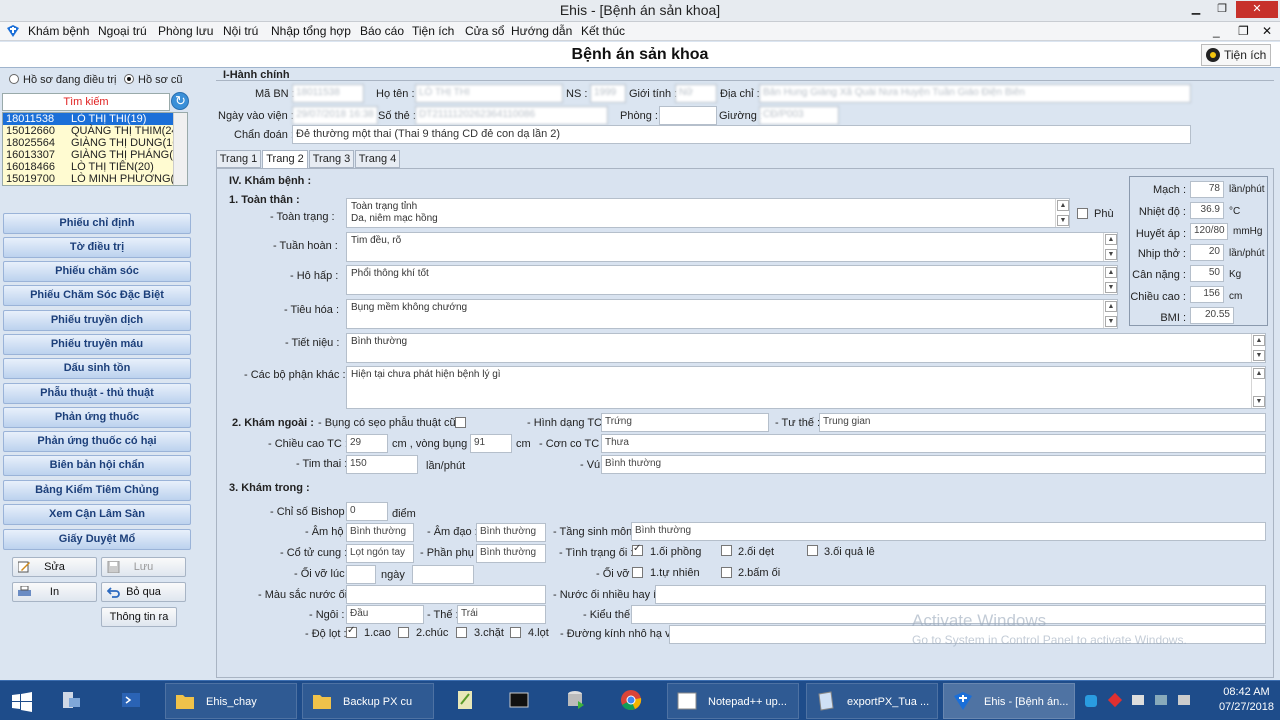 This screenshot has width=1280, height=720. What do you see at coordinates (1185, 701) in the screenshot?
I see `tray-volume-icon` at bounding box center [1185, 701].